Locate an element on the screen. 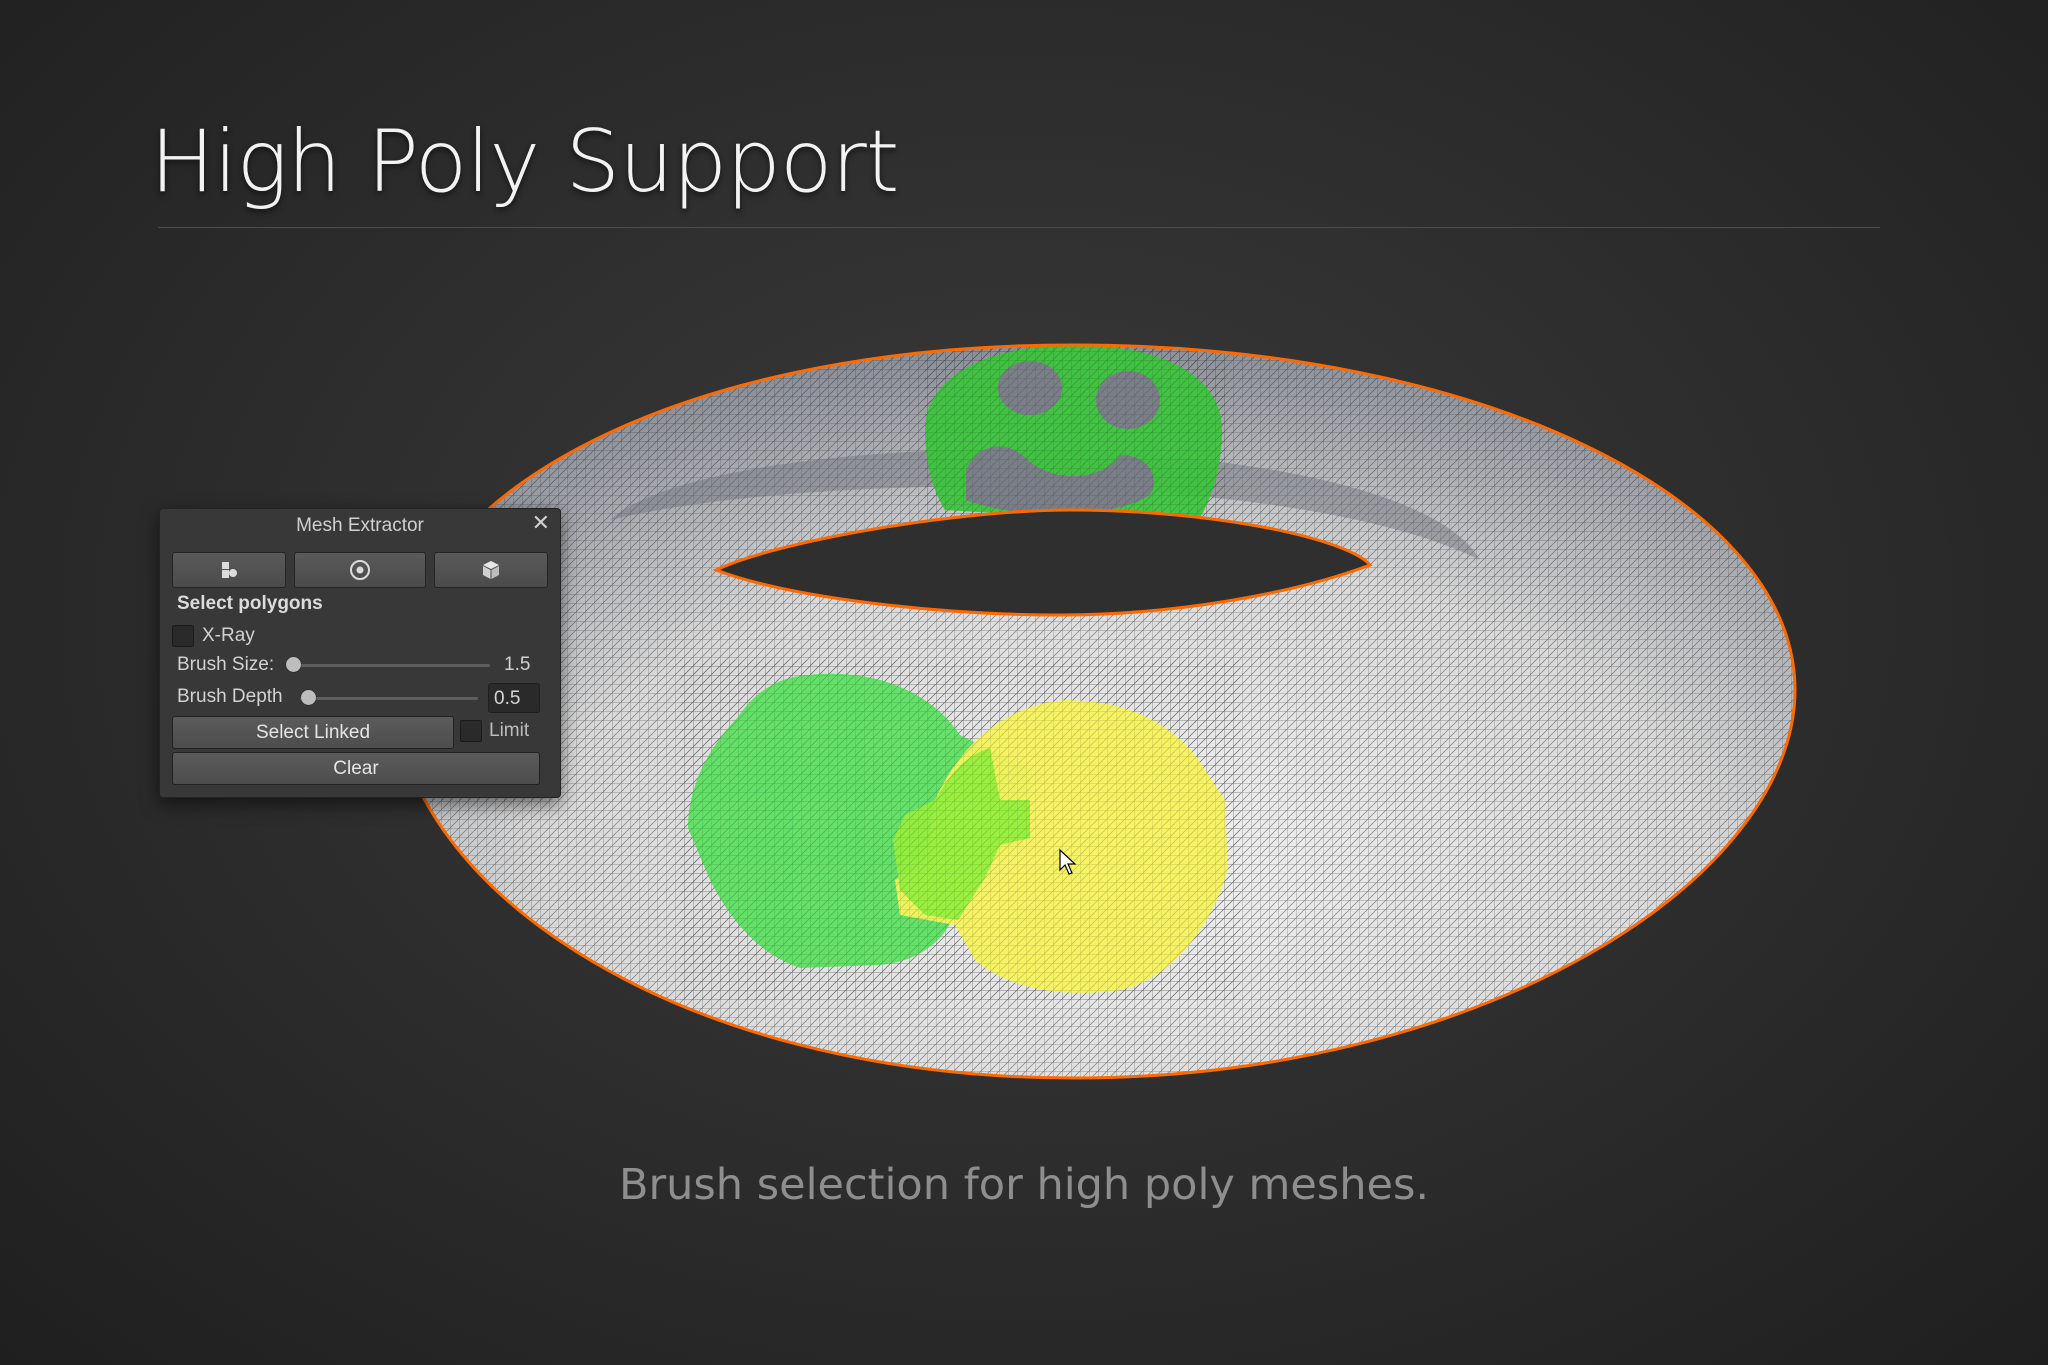  selection-smiley is located at coordinates (1075, 435).